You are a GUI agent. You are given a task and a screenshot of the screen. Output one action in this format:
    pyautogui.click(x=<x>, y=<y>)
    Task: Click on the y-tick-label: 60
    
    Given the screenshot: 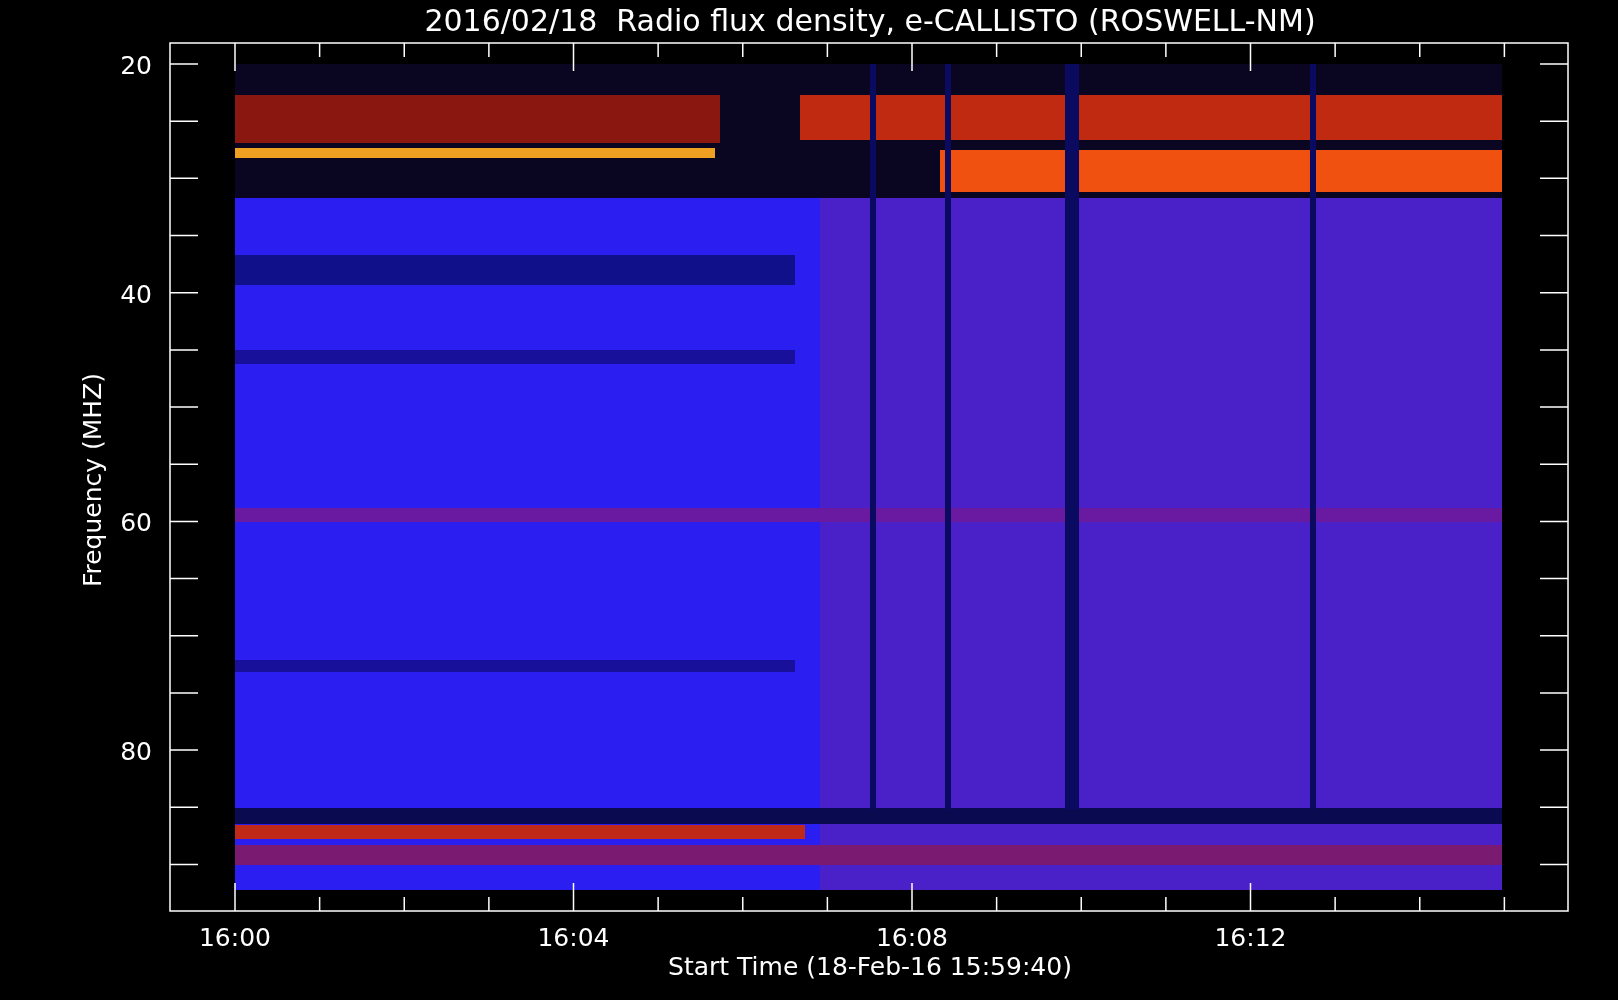 What is the action you would take?
    pyautogui.click(x=136, y=523)
    